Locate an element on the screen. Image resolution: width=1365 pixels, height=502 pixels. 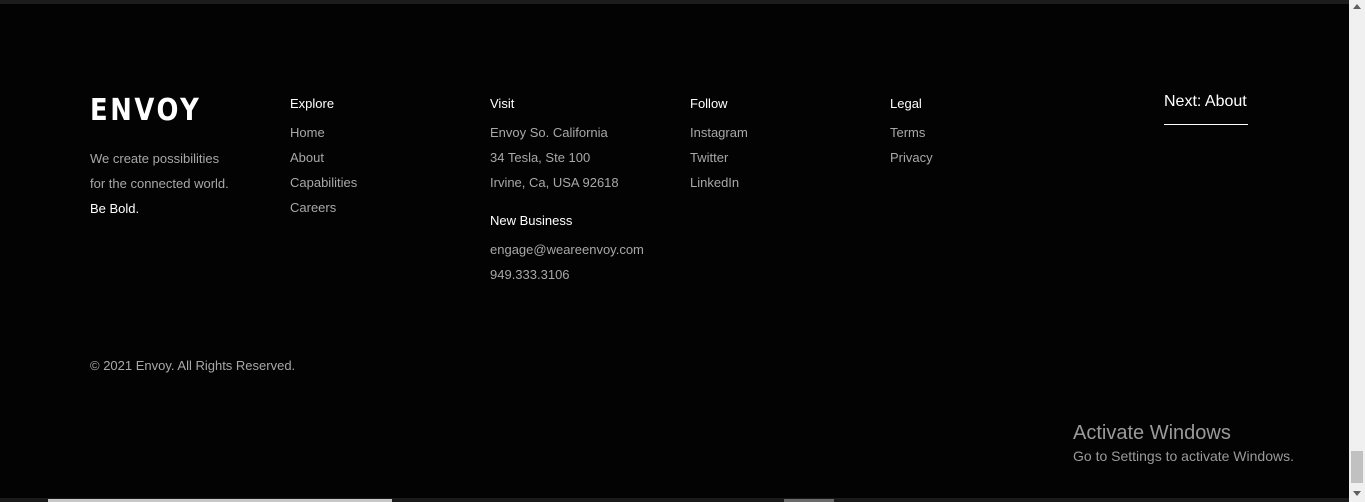
tagline-bold: Be Bold. is located at coordinates (115, 208).